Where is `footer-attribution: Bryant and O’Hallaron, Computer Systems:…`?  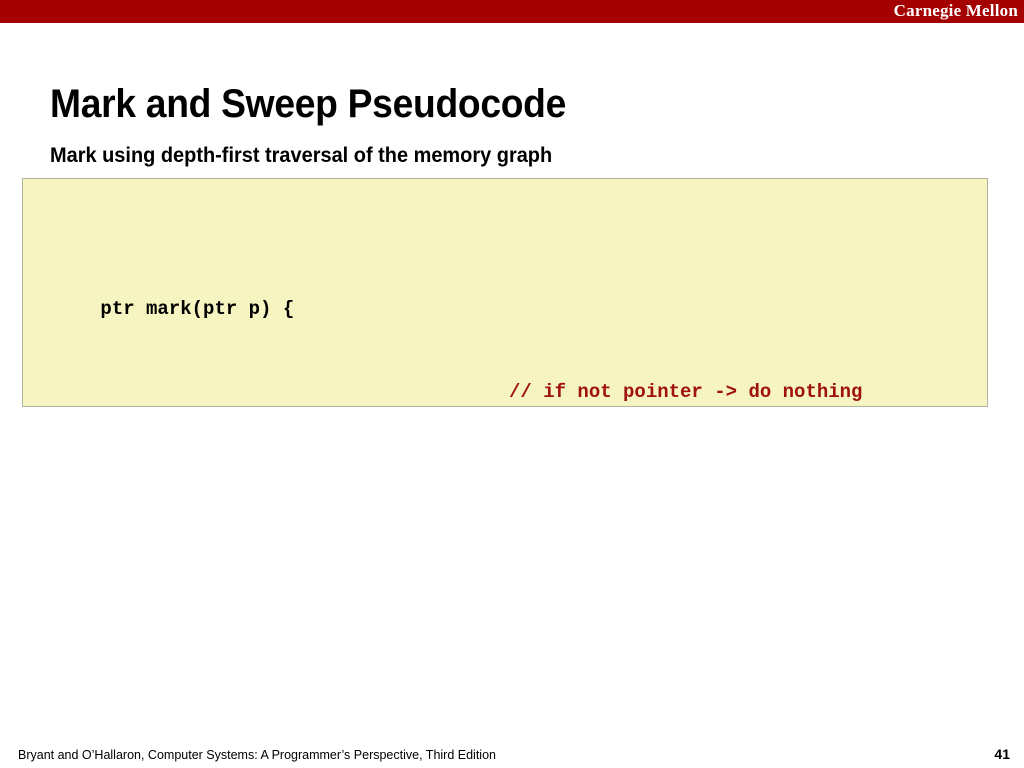
footer-attribution: Bryant and O’Hallaron, Computer Systems:… is located at coordinates (257, 755).